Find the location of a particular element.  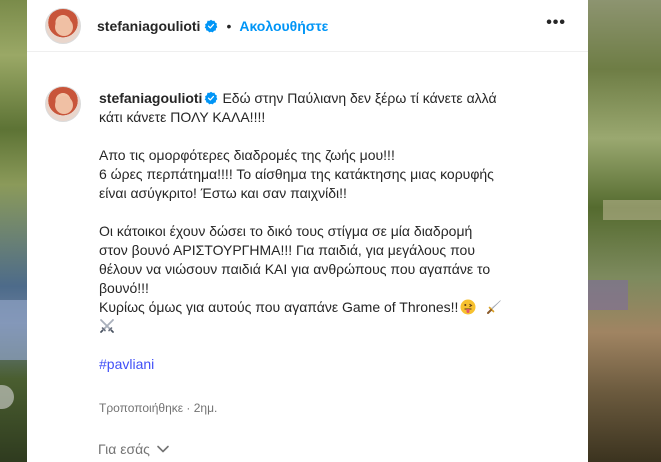

post-header: stefaniagoulioti • Ακολουθήστε ••• is located at coordinates (307, 26).